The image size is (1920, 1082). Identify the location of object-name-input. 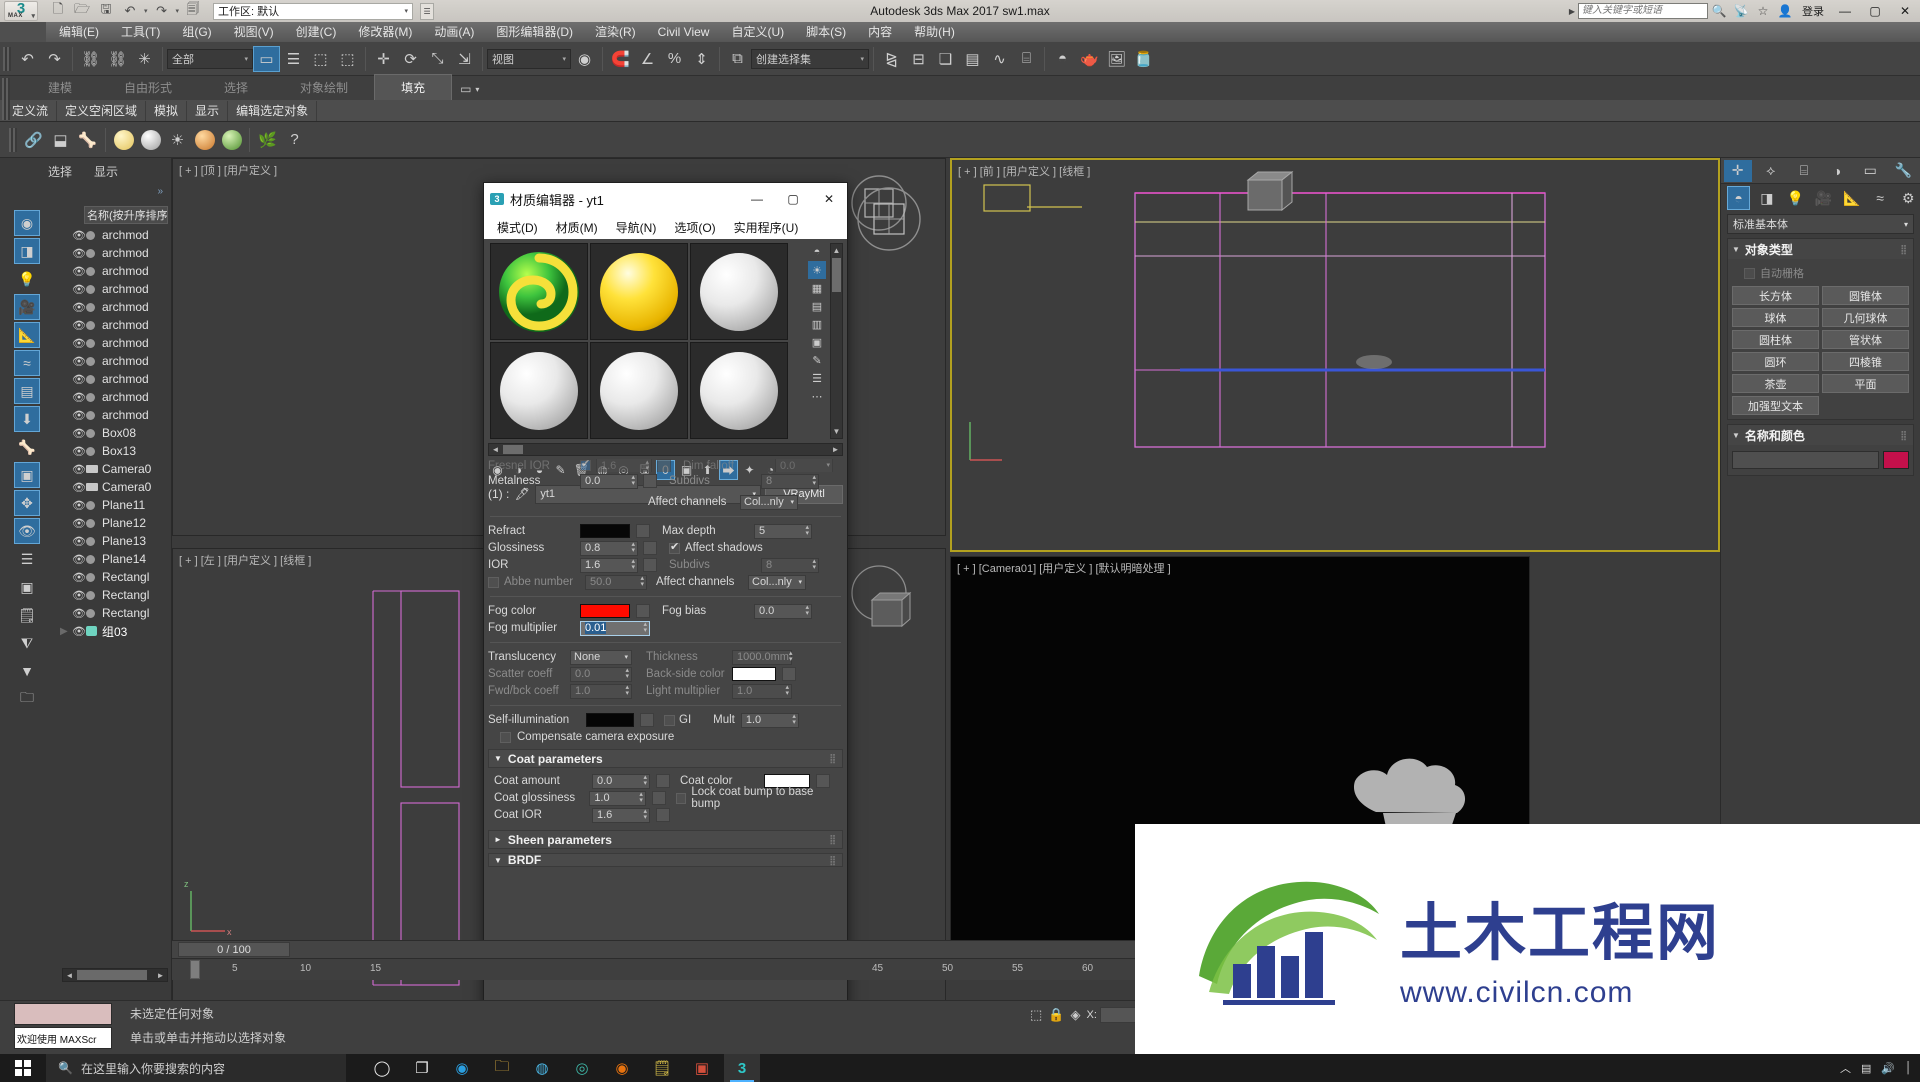
(1805, 460).